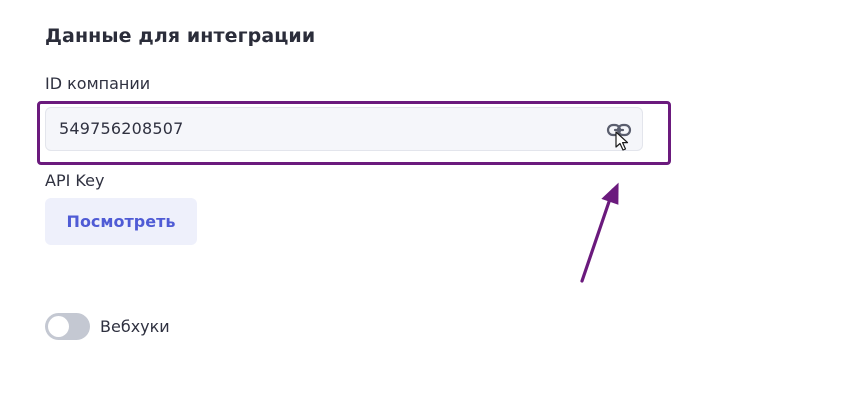 This screenshot has width=860, height=411. Describe the element at coordinates (599, 232) in the screenshot. I see `arrow-annotation-icon` at that location.